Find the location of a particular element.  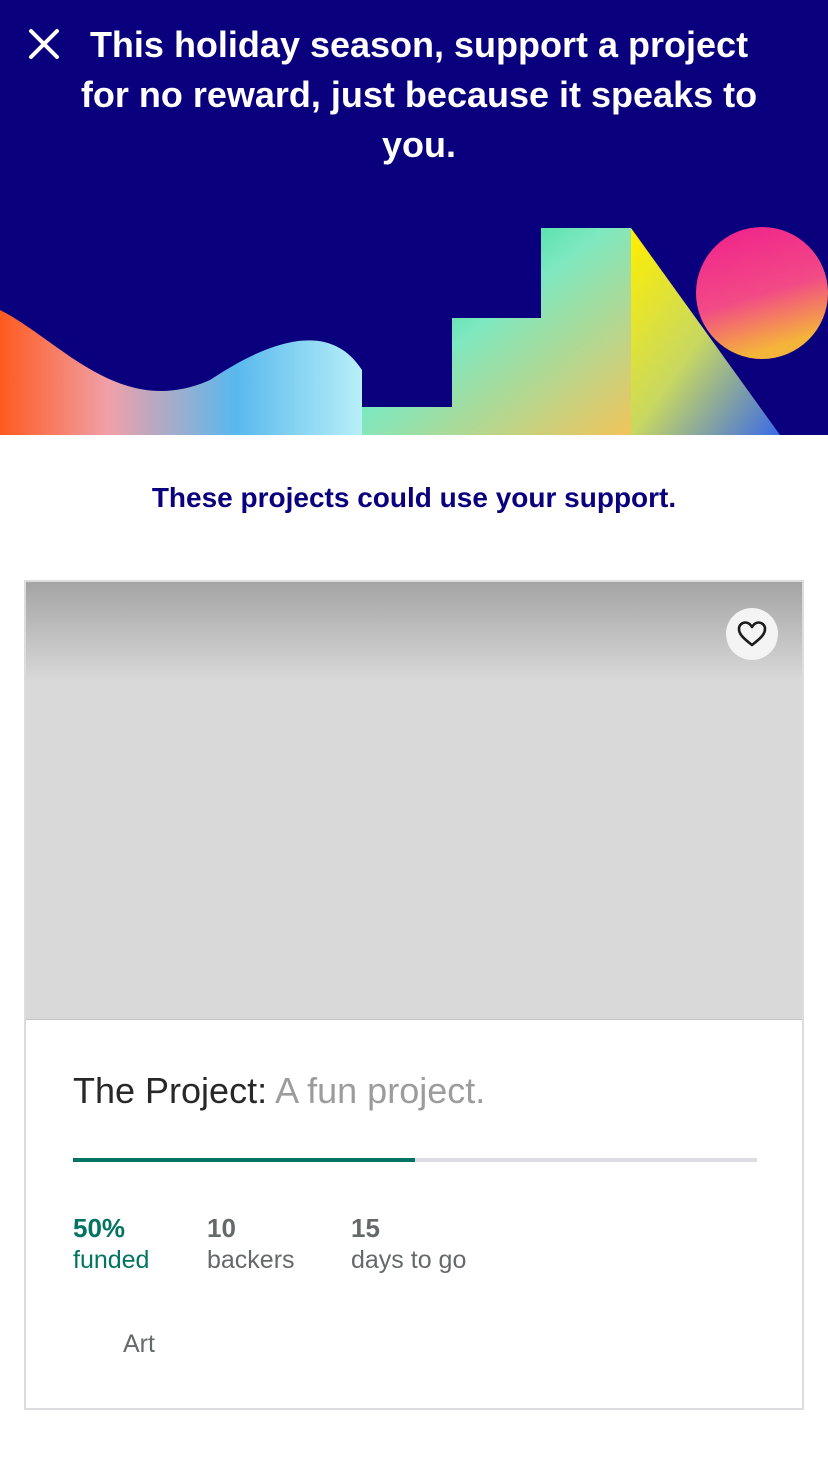

project-name: The Project: is located at coordinates (170, 1090).